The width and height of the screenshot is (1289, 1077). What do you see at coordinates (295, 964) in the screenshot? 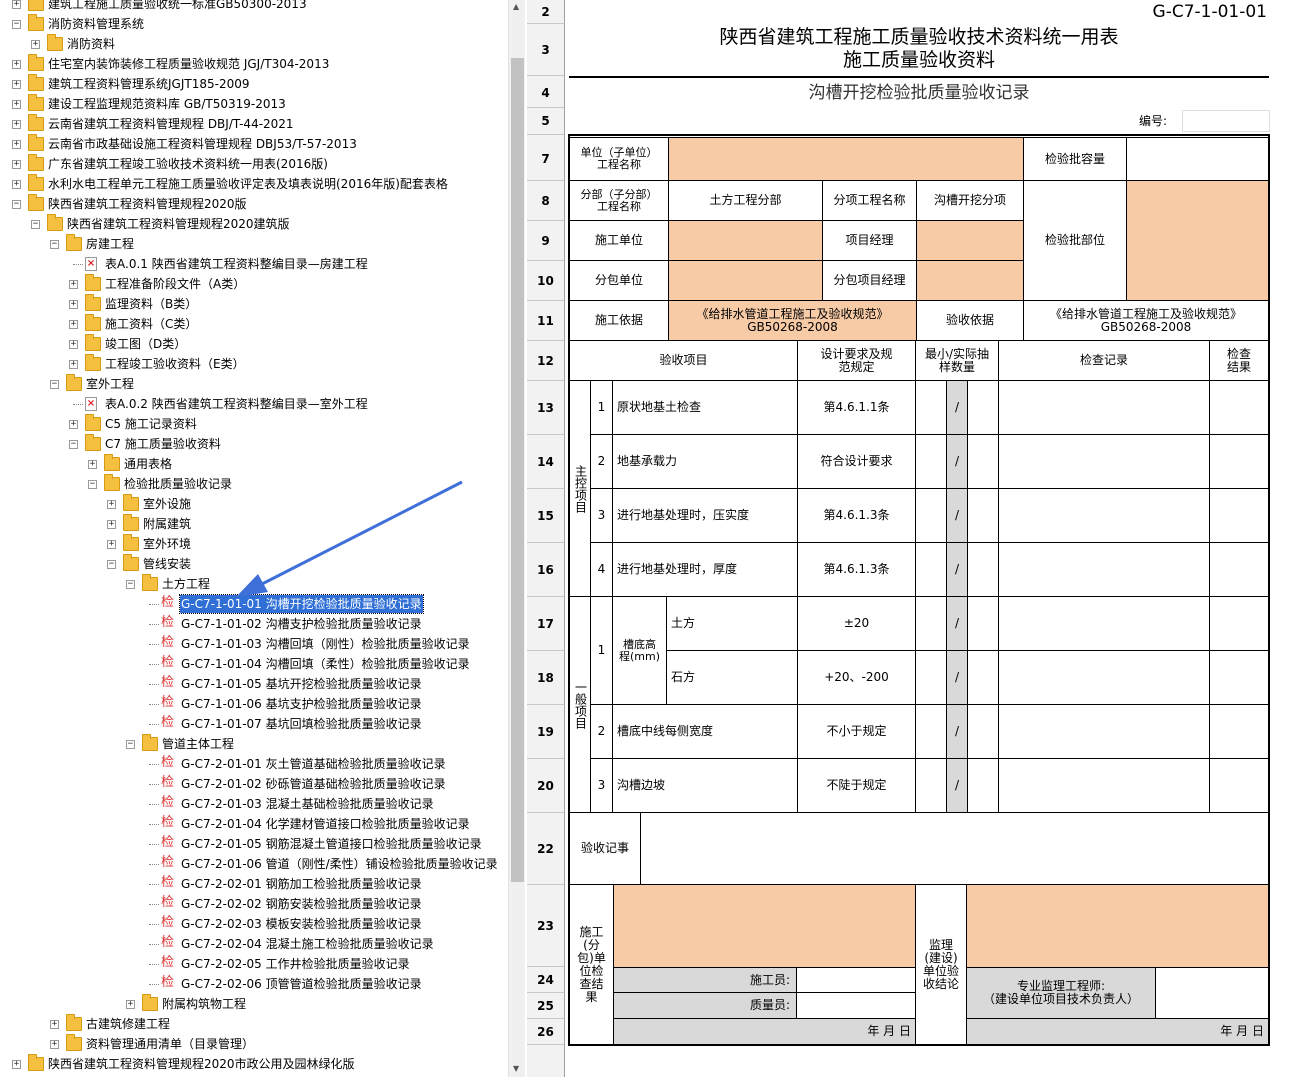
I see `tree-node-label: G-C7-2-02-05 工作井检验批质量验收记录` at bounding box center [295, 964].